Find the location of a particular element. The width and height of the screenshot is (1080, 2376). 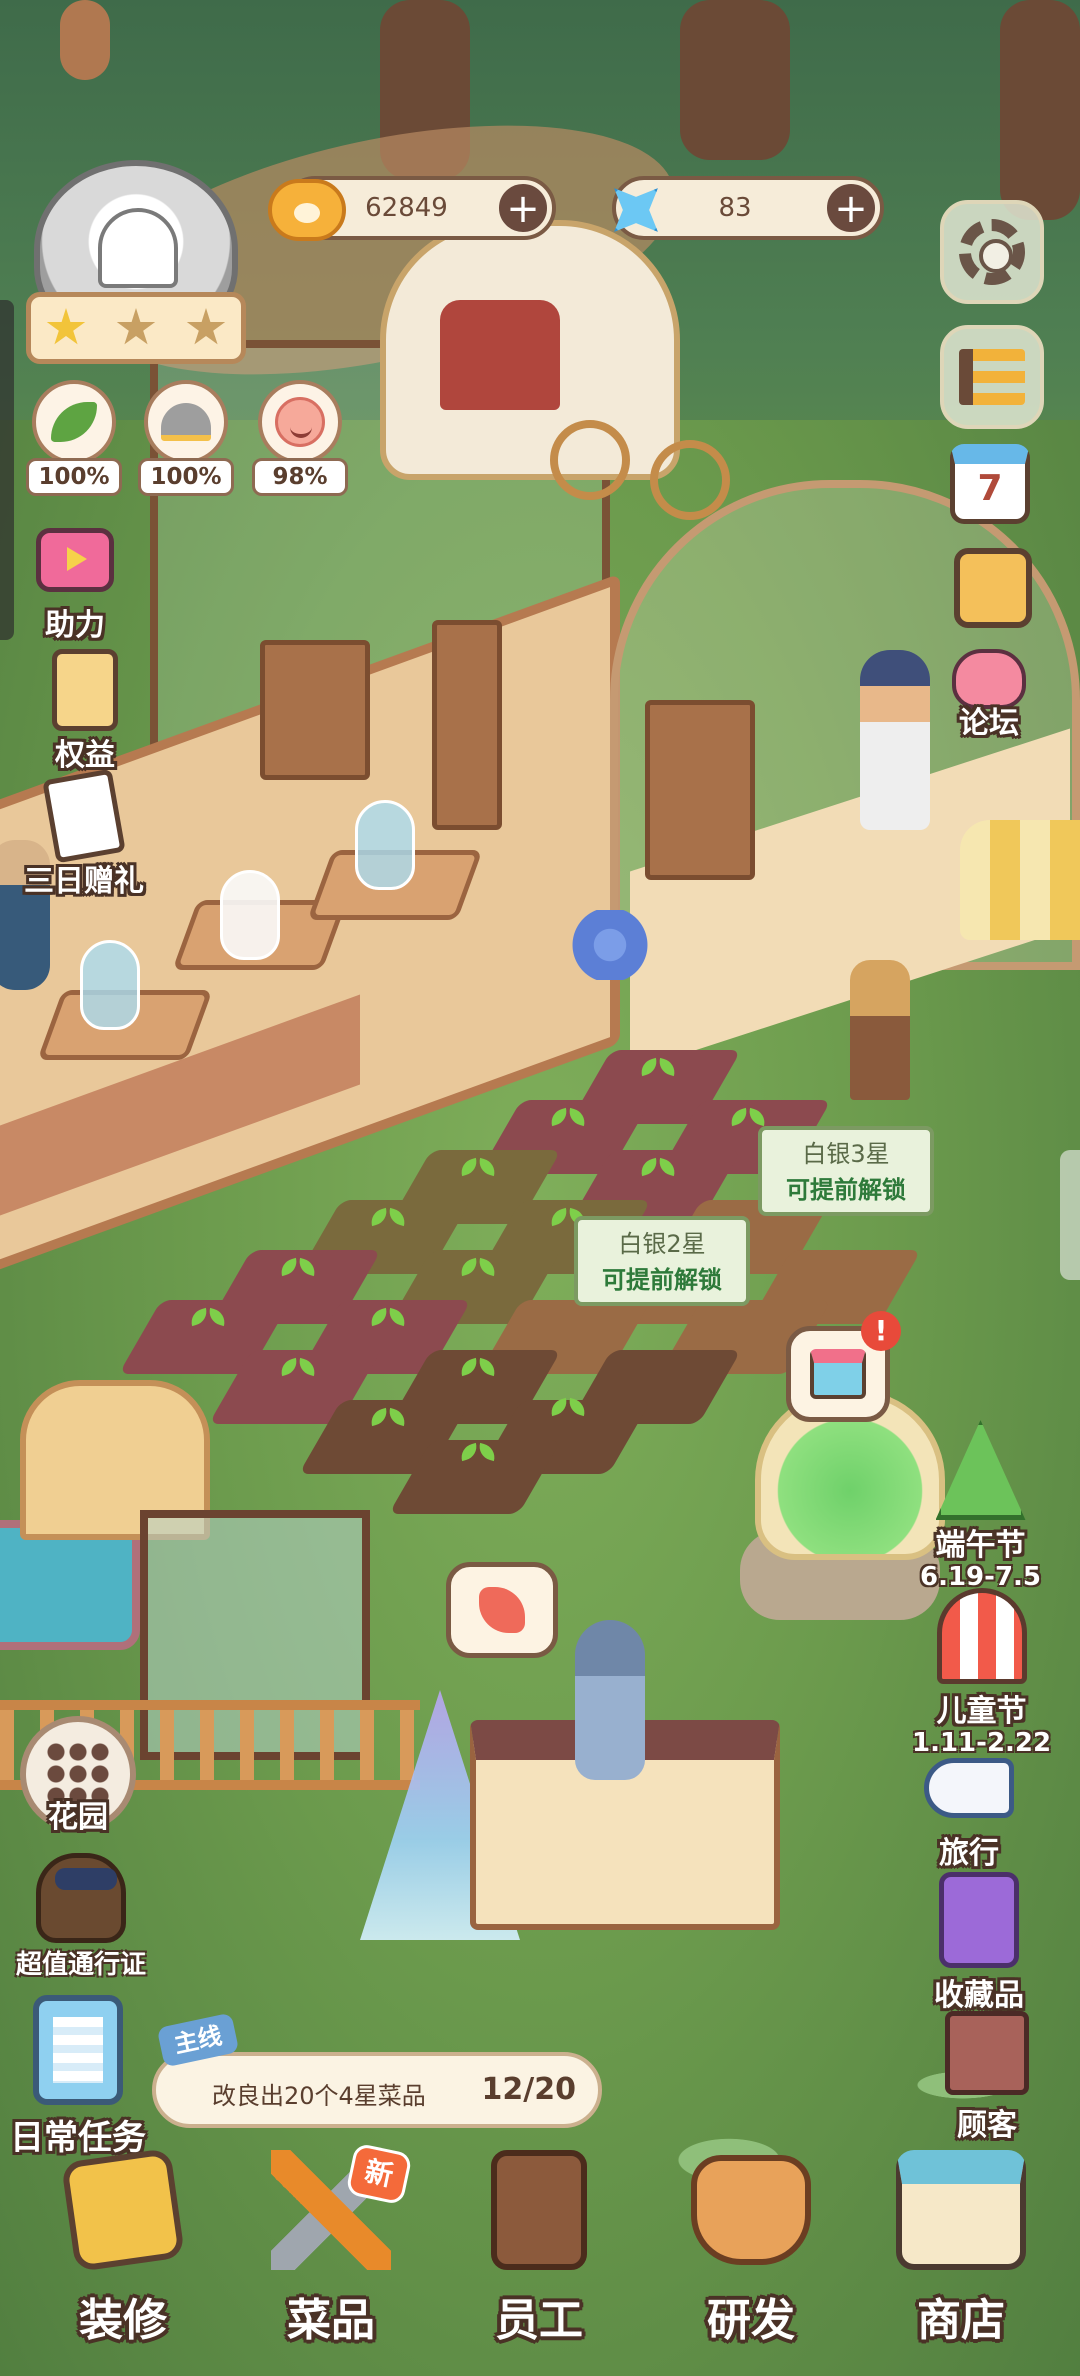

satisfaction-stat: 98% is located at coordinates (300, 438).